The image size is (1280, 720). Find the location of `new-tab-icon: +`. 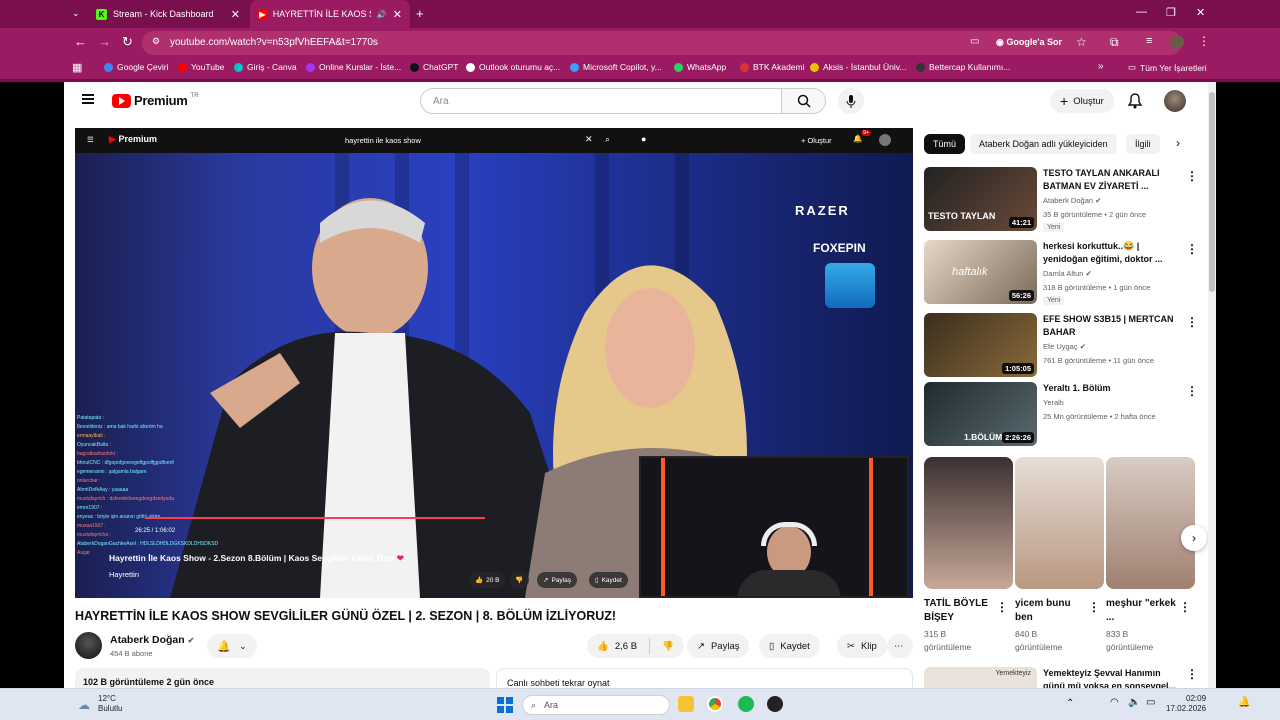

new-tab-icon: + is located at coordinates (420, 13).